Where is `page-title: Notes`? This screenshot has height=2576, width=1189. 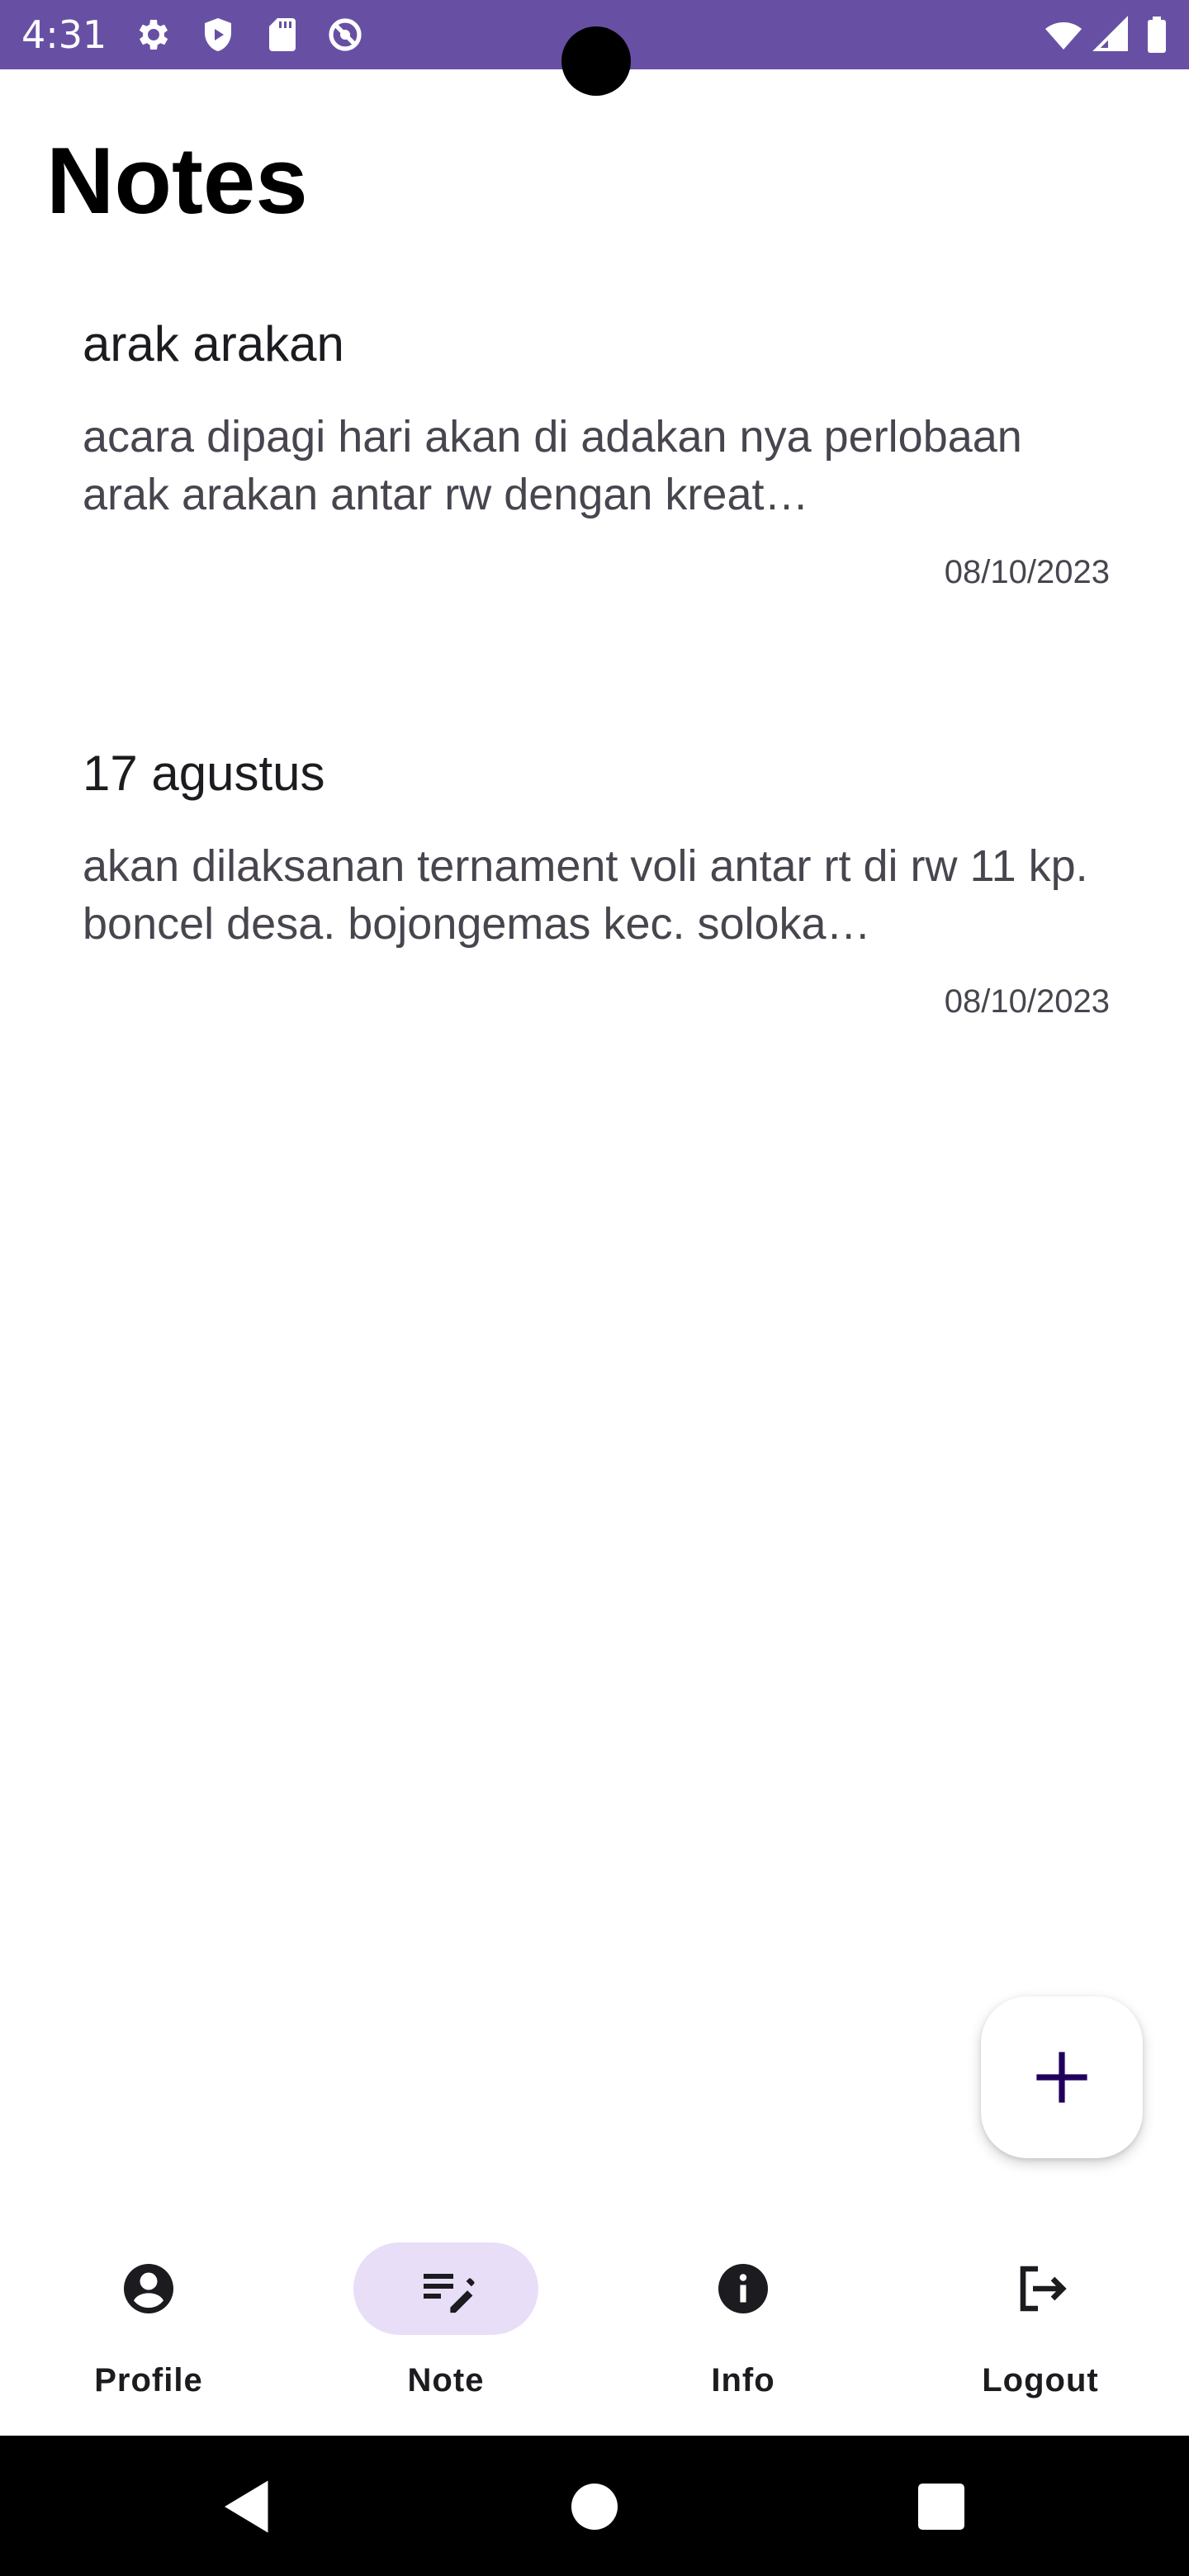 page-title: Notes is located at coordinates (177, 181).